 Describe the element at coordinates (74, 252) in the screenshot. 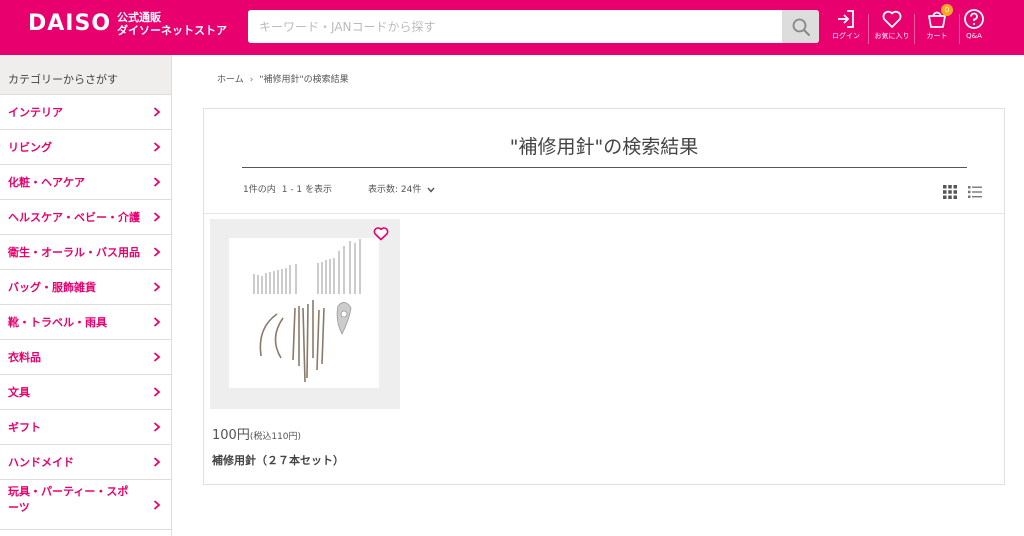

I see `sidebar-category-label: 衛生・オーラル・バス用品` at that location.